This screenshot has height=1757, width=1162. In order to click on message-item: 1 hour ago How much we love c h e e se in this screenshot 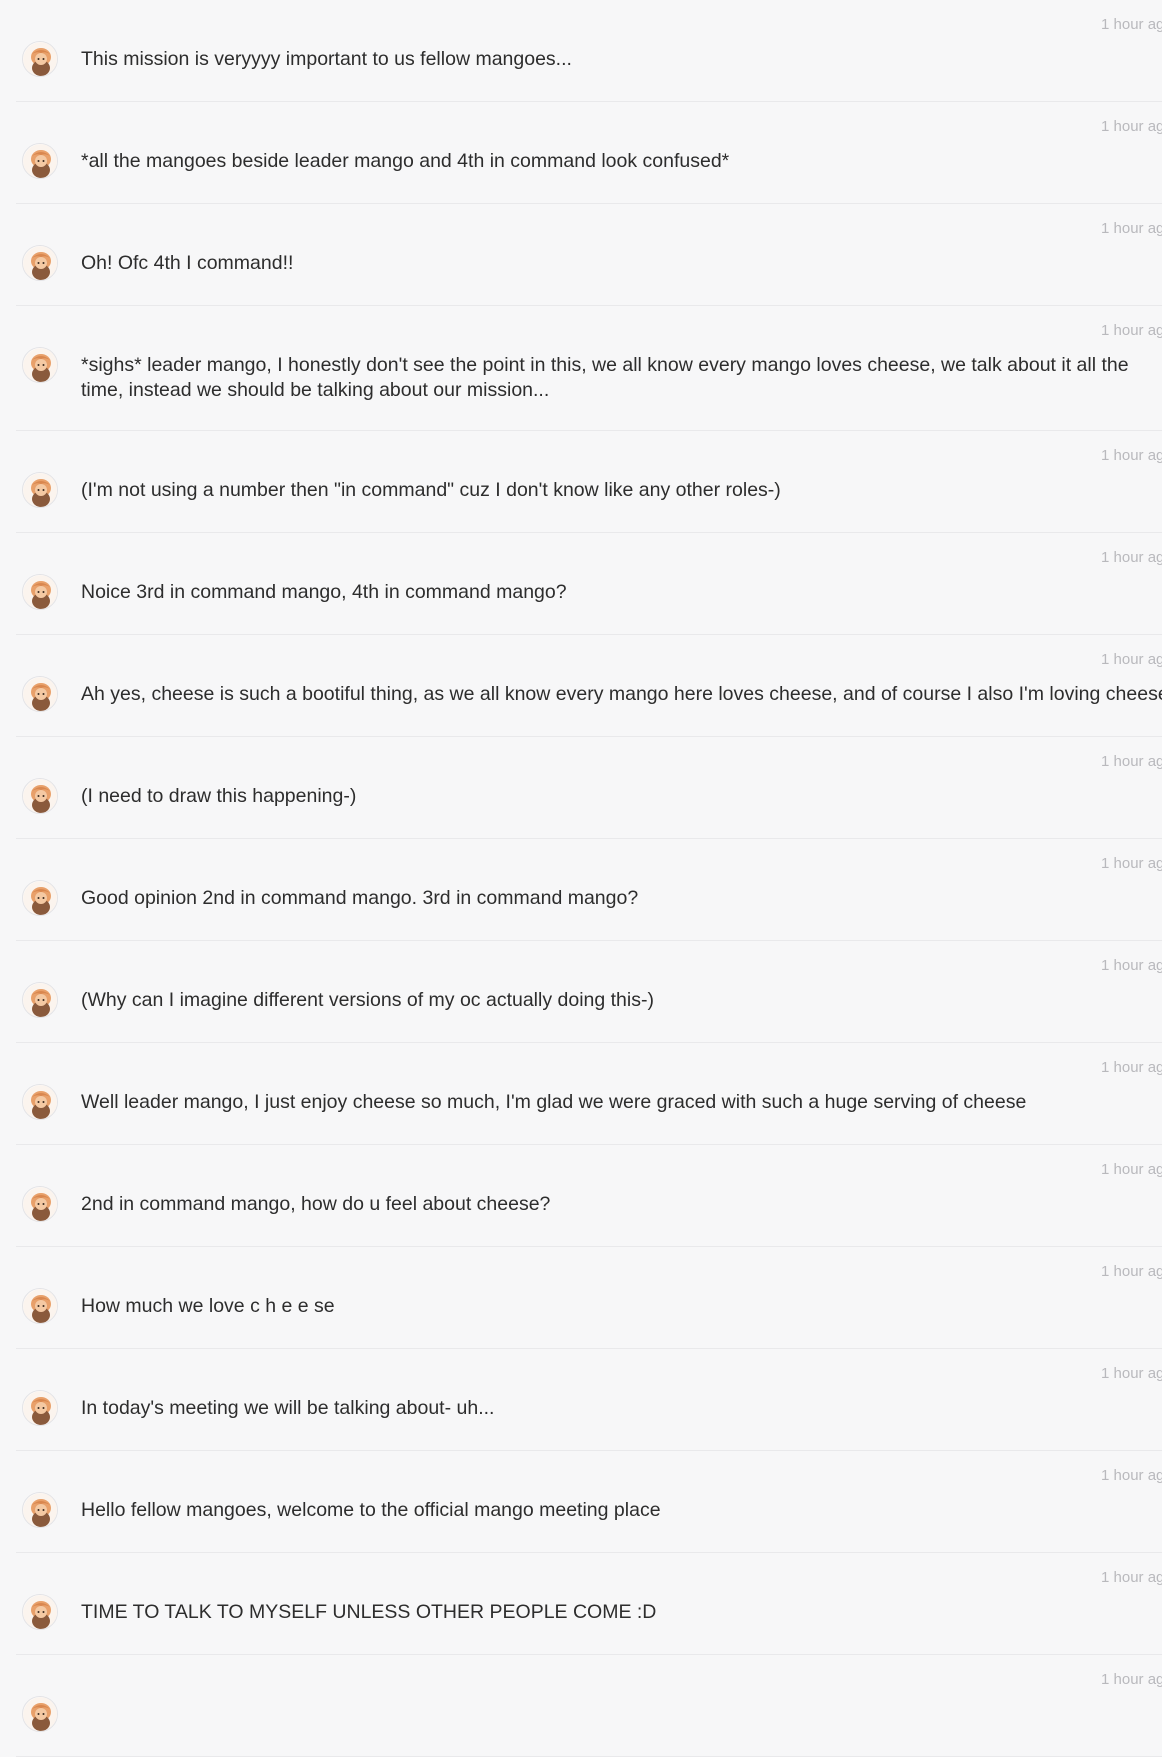, I will do `click(589, 1298)`.